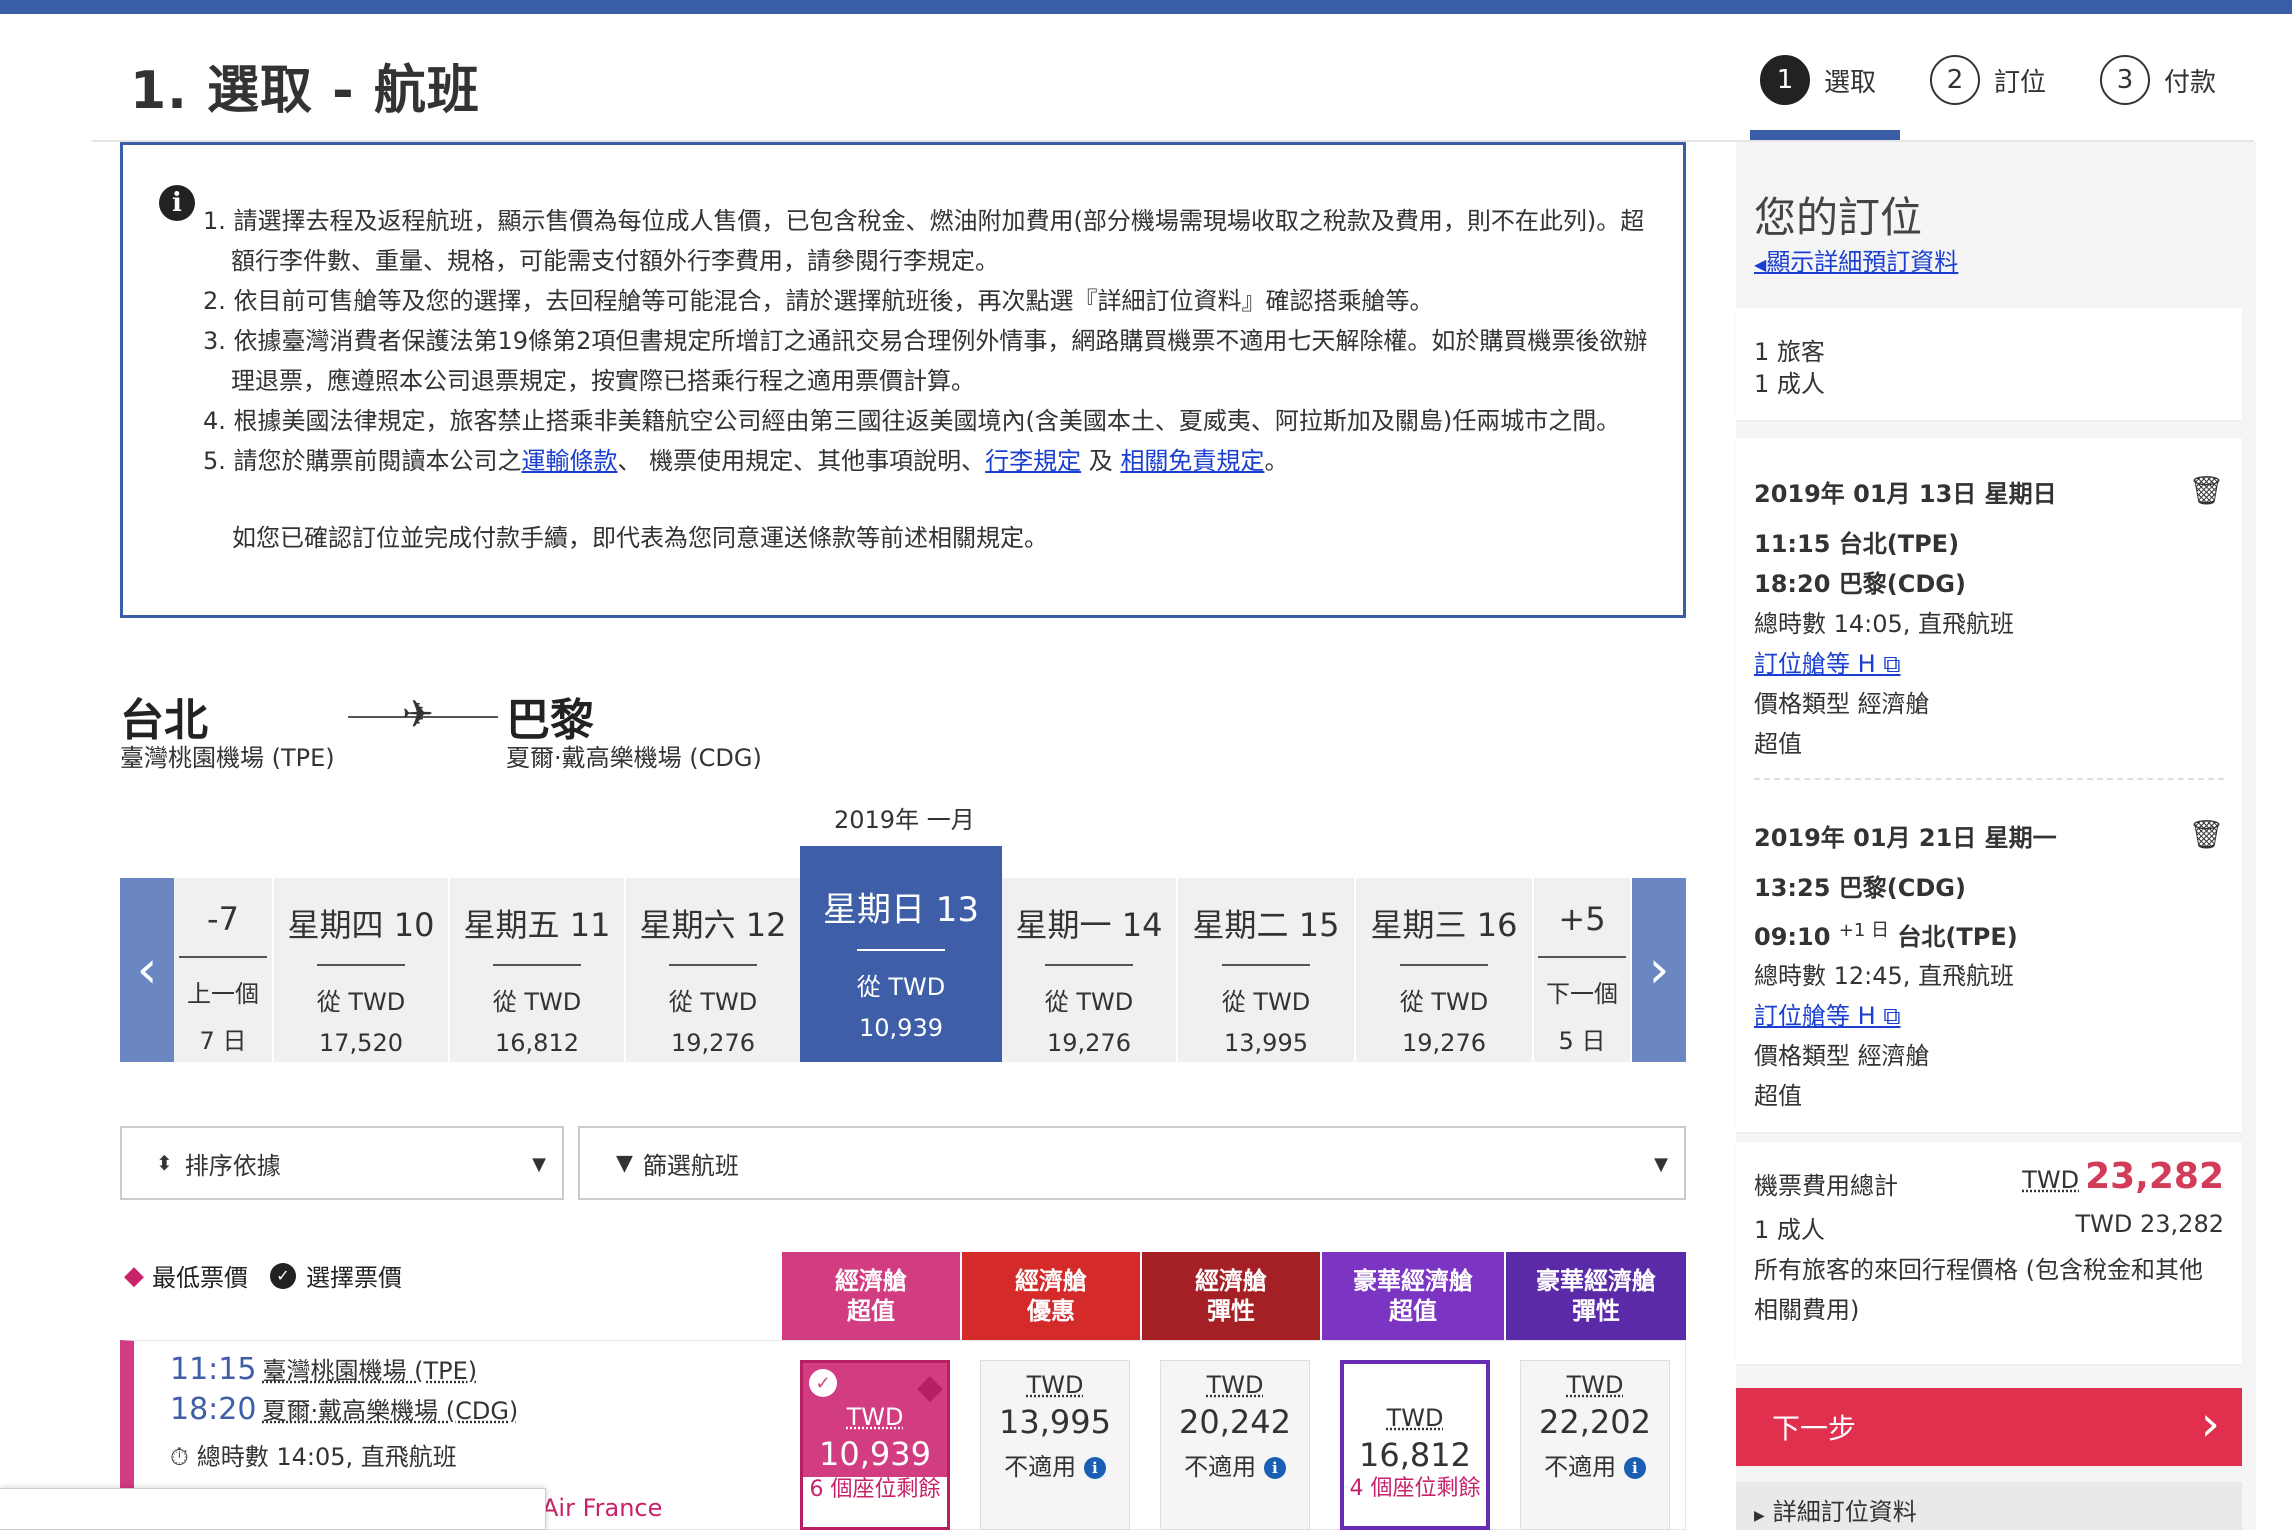  What do you see at coordinates (901, 910) in the screenshot?
I see `date-day: 星期日 13` at bounding box center [901, 910].